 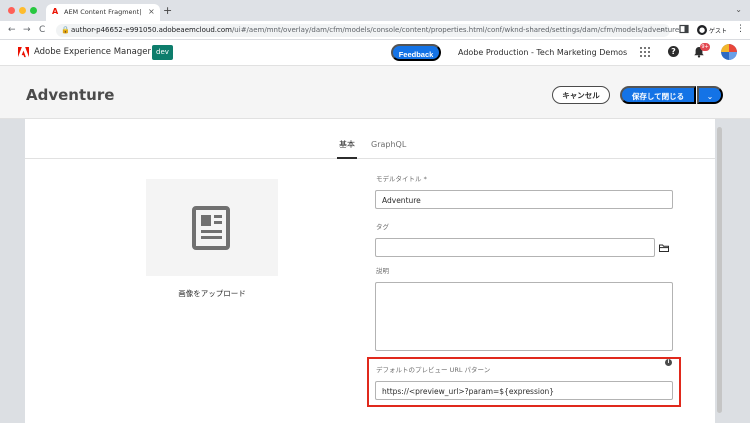 I want to click on info-icon: i, so click(x=668, y=362).